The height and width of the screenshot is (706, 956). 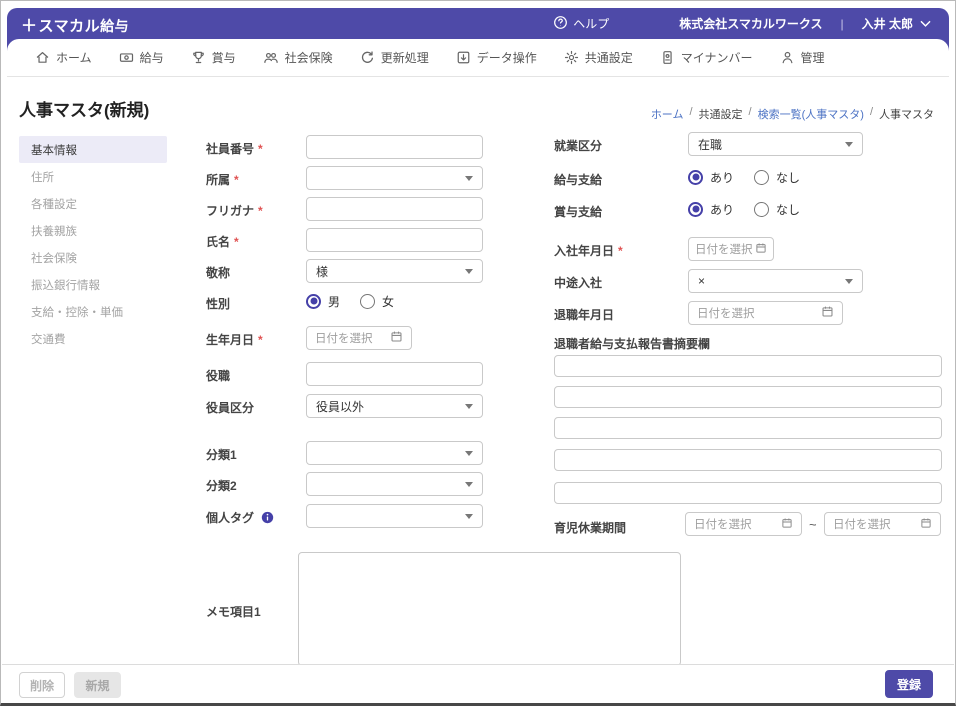 What do you see at coordinates (578, 146) in the screenshot?
I see `employment-status-label: 就業区分` at bounding box center [578, 146].